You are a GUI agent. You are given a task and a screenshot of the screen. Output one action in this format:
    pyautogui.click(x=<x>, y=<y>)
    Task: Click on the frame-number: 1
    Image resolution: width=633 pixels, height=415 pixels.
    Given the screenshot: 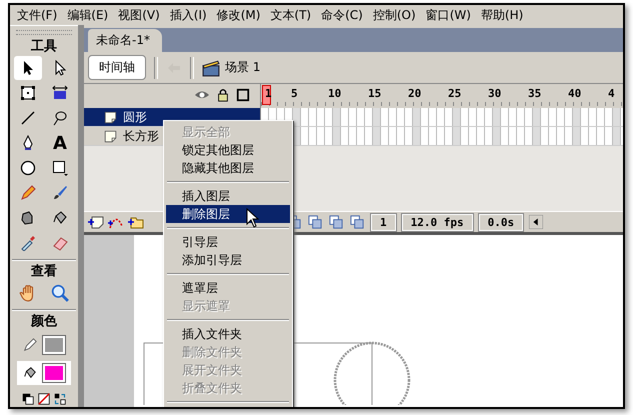 What is the action you would take?
    pyautogui.click(x=268, y=93)
    